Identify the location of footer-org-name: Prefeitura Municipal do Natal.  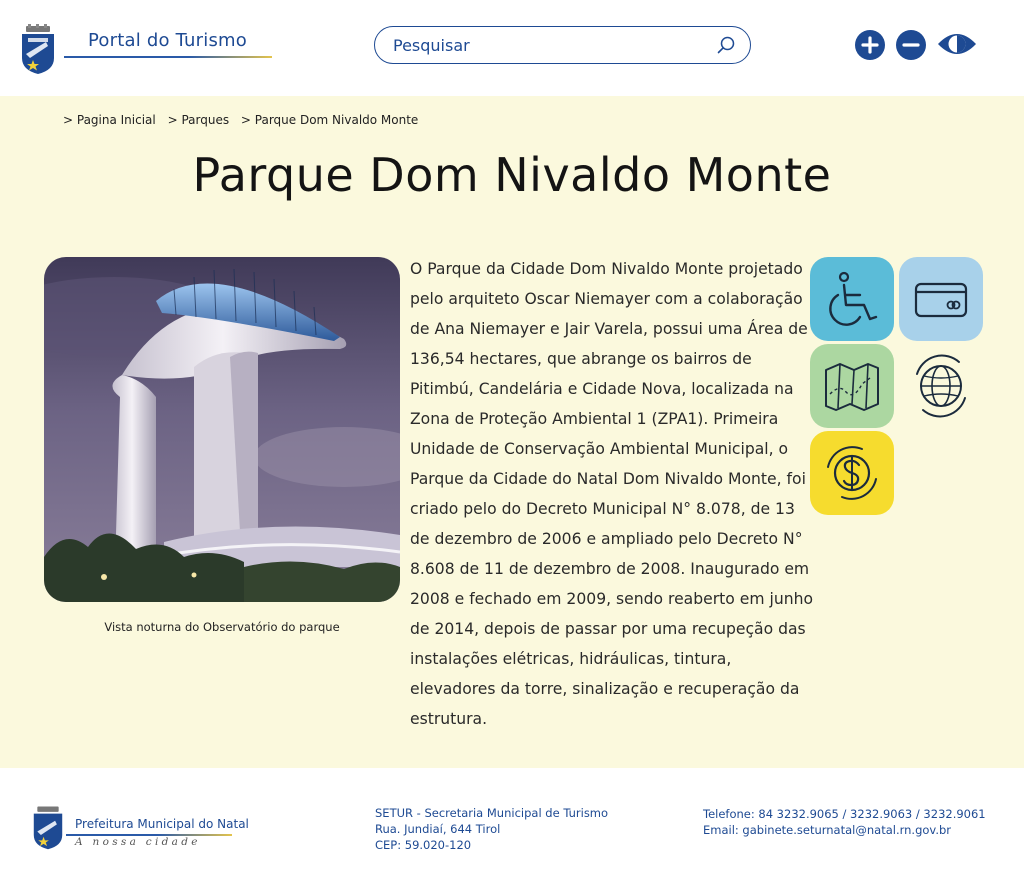
(162, 824).